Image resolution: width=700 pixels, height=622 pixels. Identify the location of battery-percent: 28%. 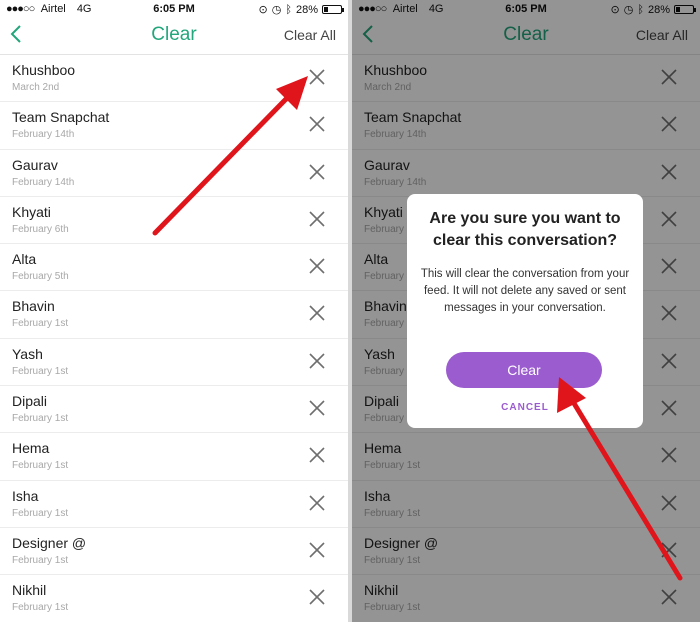
(306, 9).